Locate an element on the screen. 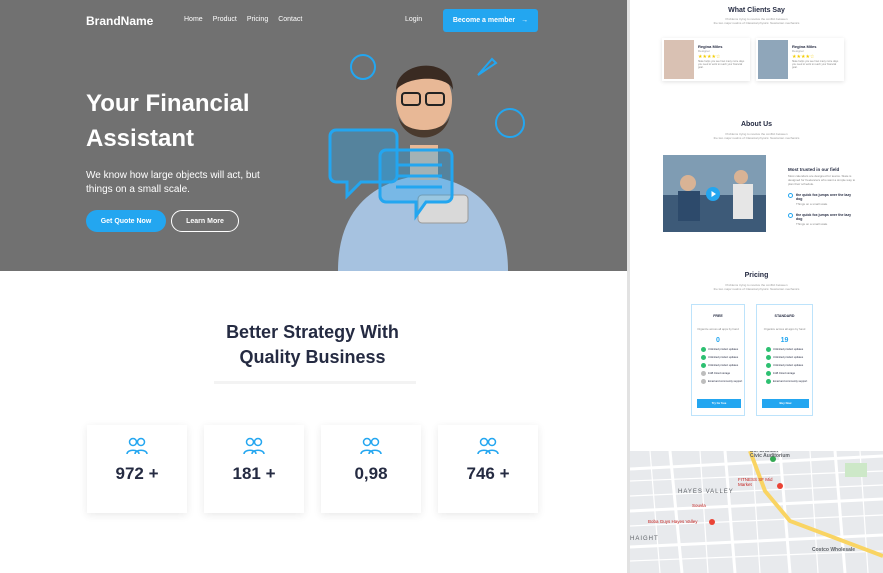 This screenshot has height=573, width=883. about-title: About Us is located at coordinates (756, 124).